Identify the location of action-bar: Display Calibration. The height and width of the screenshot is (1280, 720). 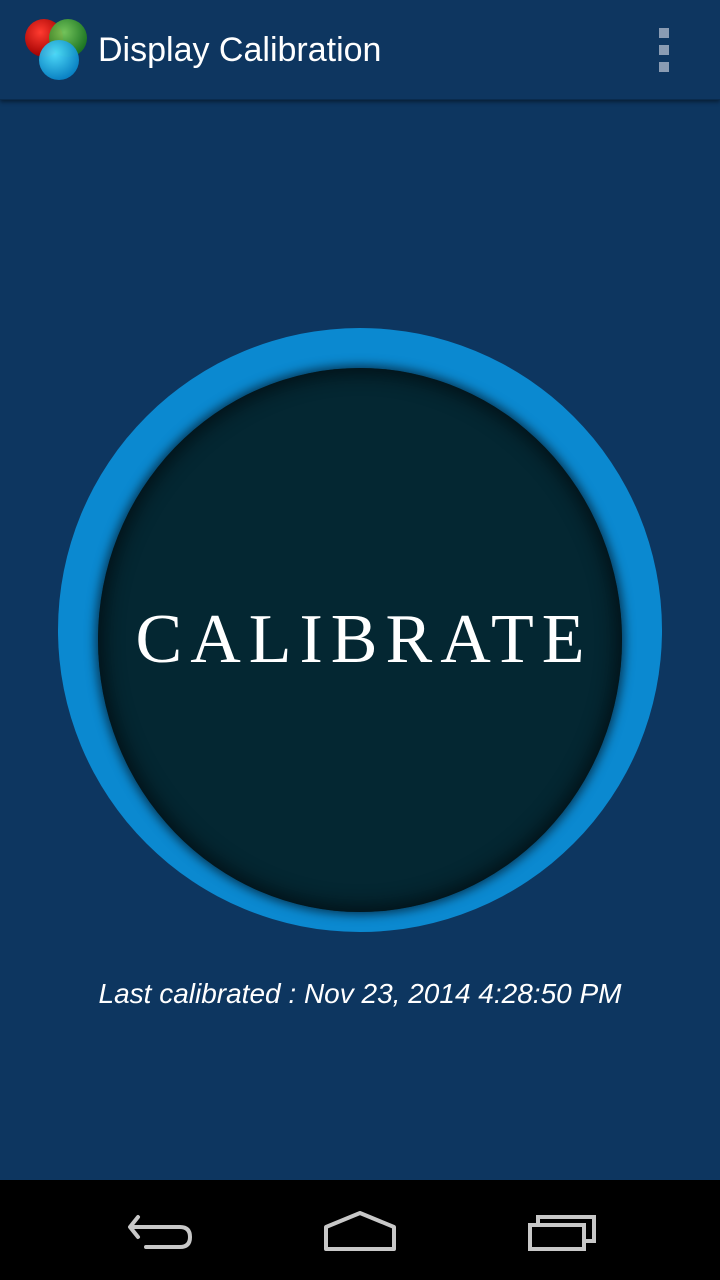
(360, 50).